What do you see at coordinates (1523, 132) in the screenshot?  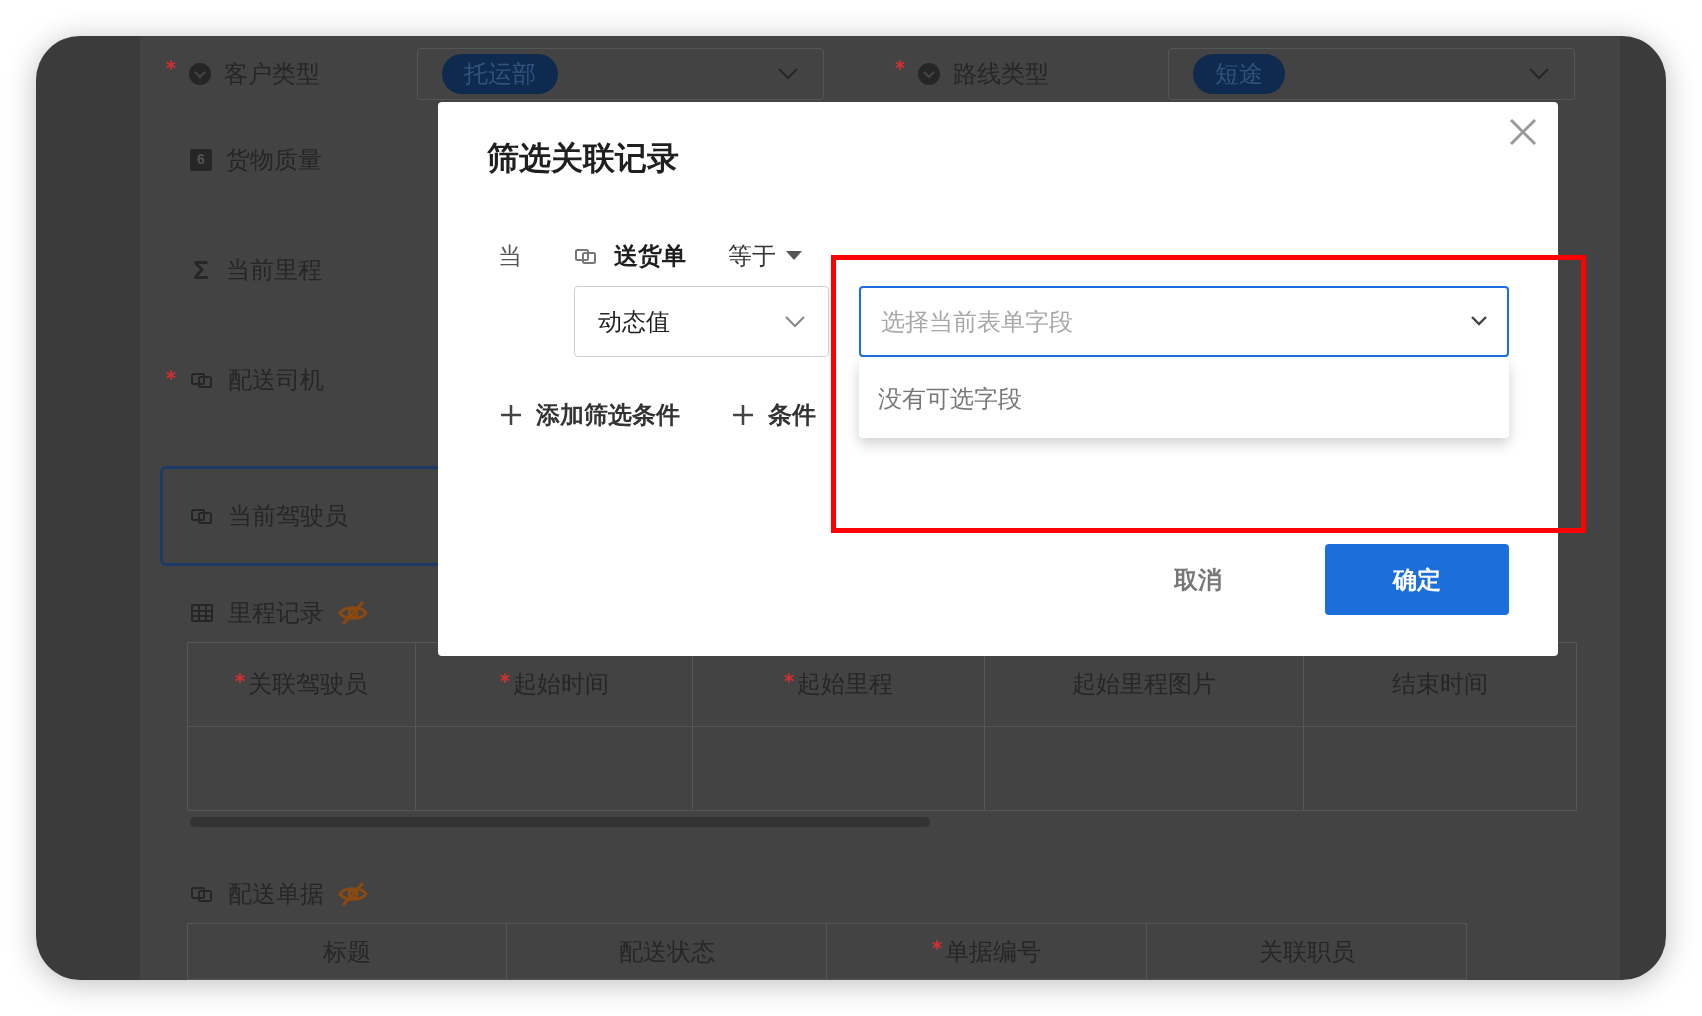 I see `close-button` at bounding box center [1523, 132].